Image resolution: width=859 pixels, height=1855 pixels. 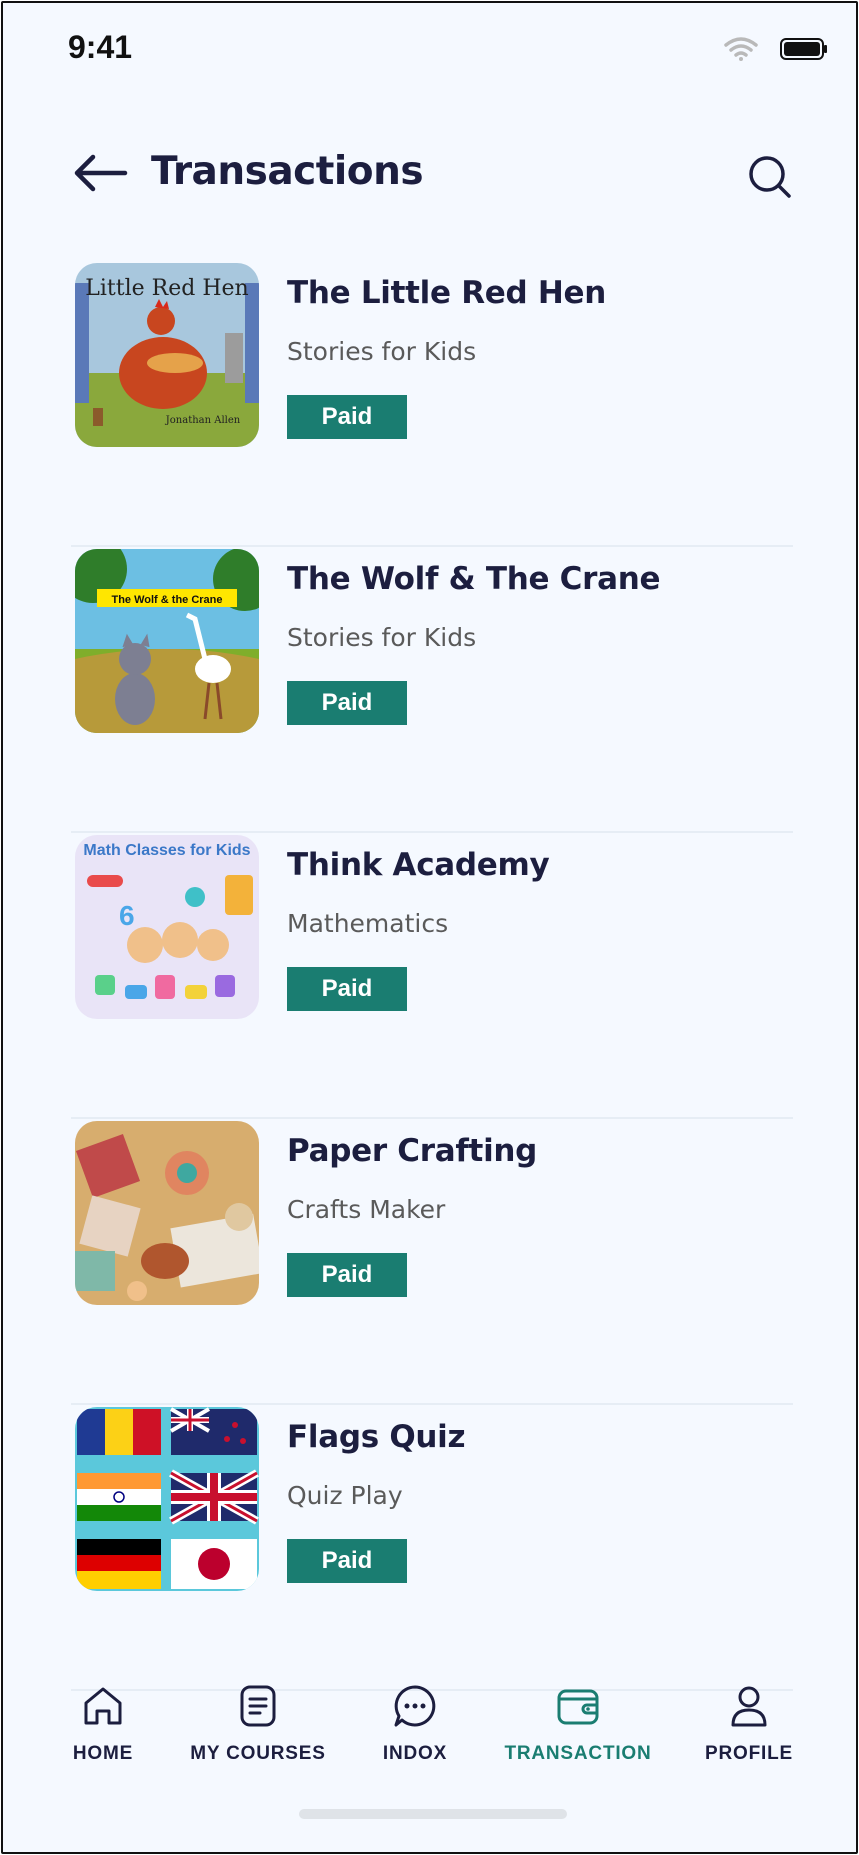 I want to click on course-thumbnail: Little Red Hen Jonathan Allen, so click(x=167, y=355).